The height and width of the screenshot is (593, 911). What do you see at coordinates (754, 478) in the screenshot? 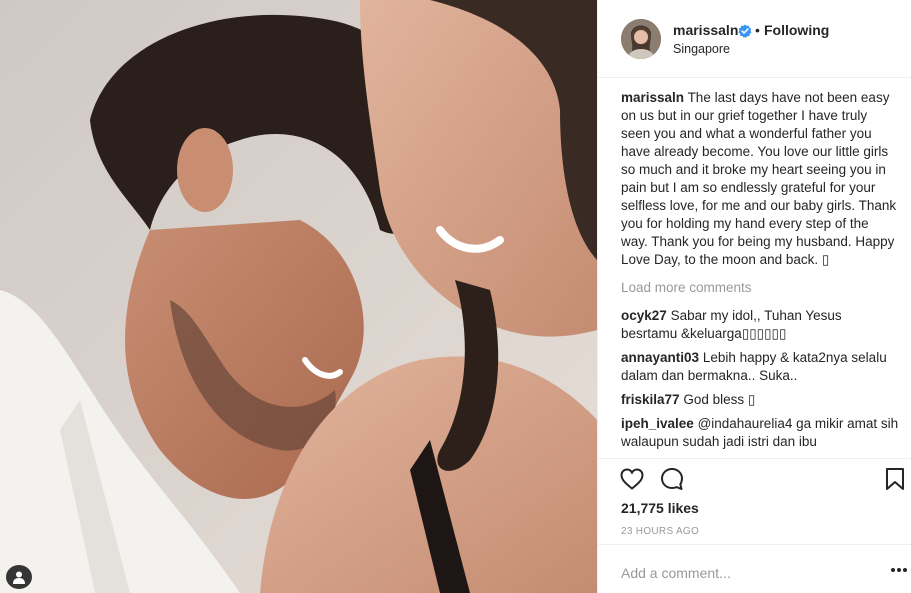
I see `post-actions-bar` at bounding box center [754, 478].